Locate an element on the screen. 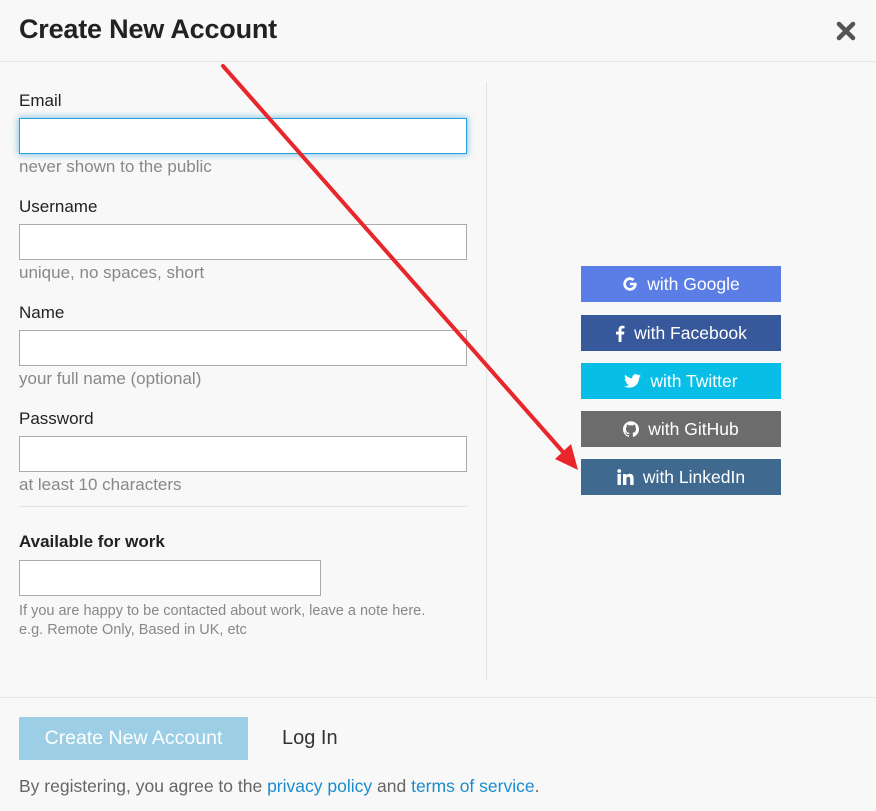  privacy-policy-link: privacy policy is located at coordinates (319, 786).